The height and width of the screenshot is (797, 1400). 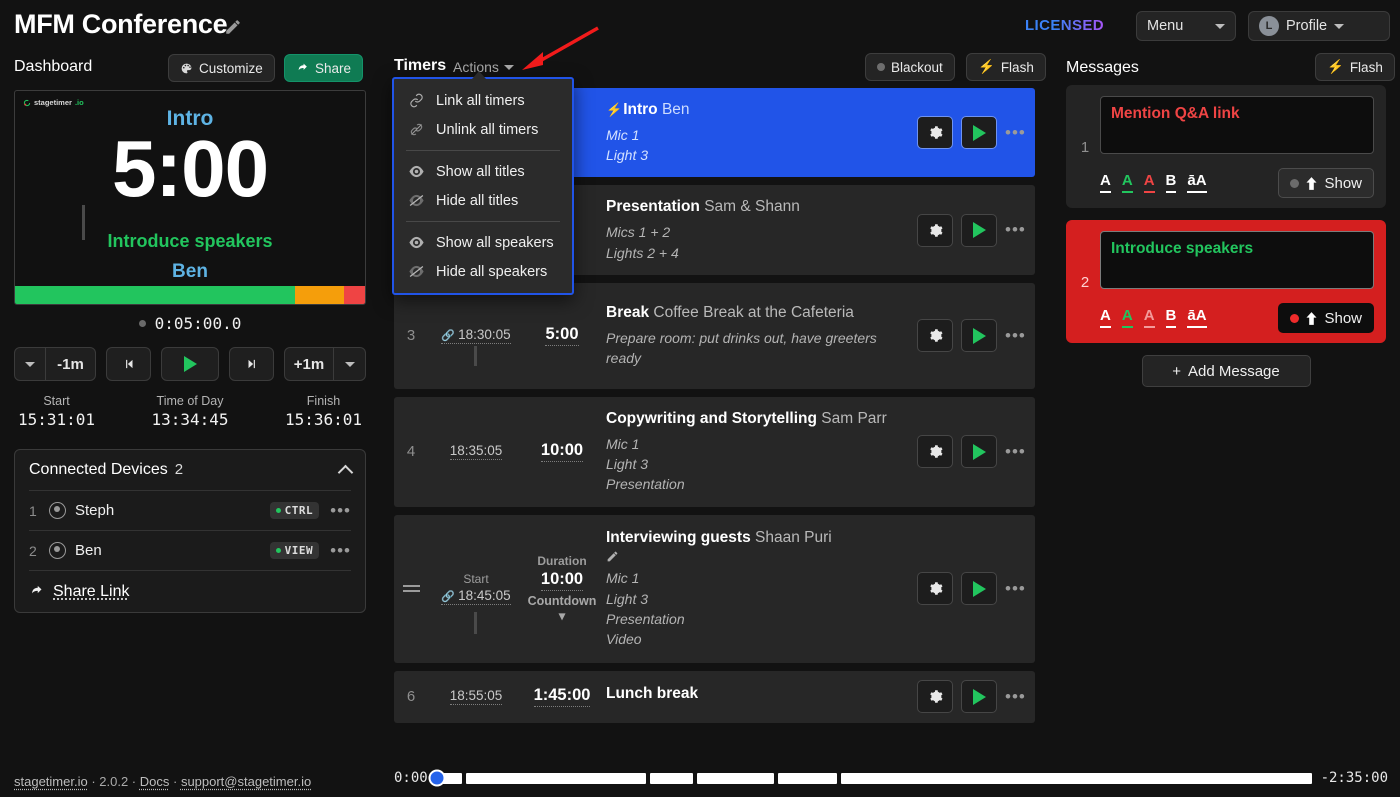 I want to click on timer-start-time: 18:55:05, so click(x=476, y=697).